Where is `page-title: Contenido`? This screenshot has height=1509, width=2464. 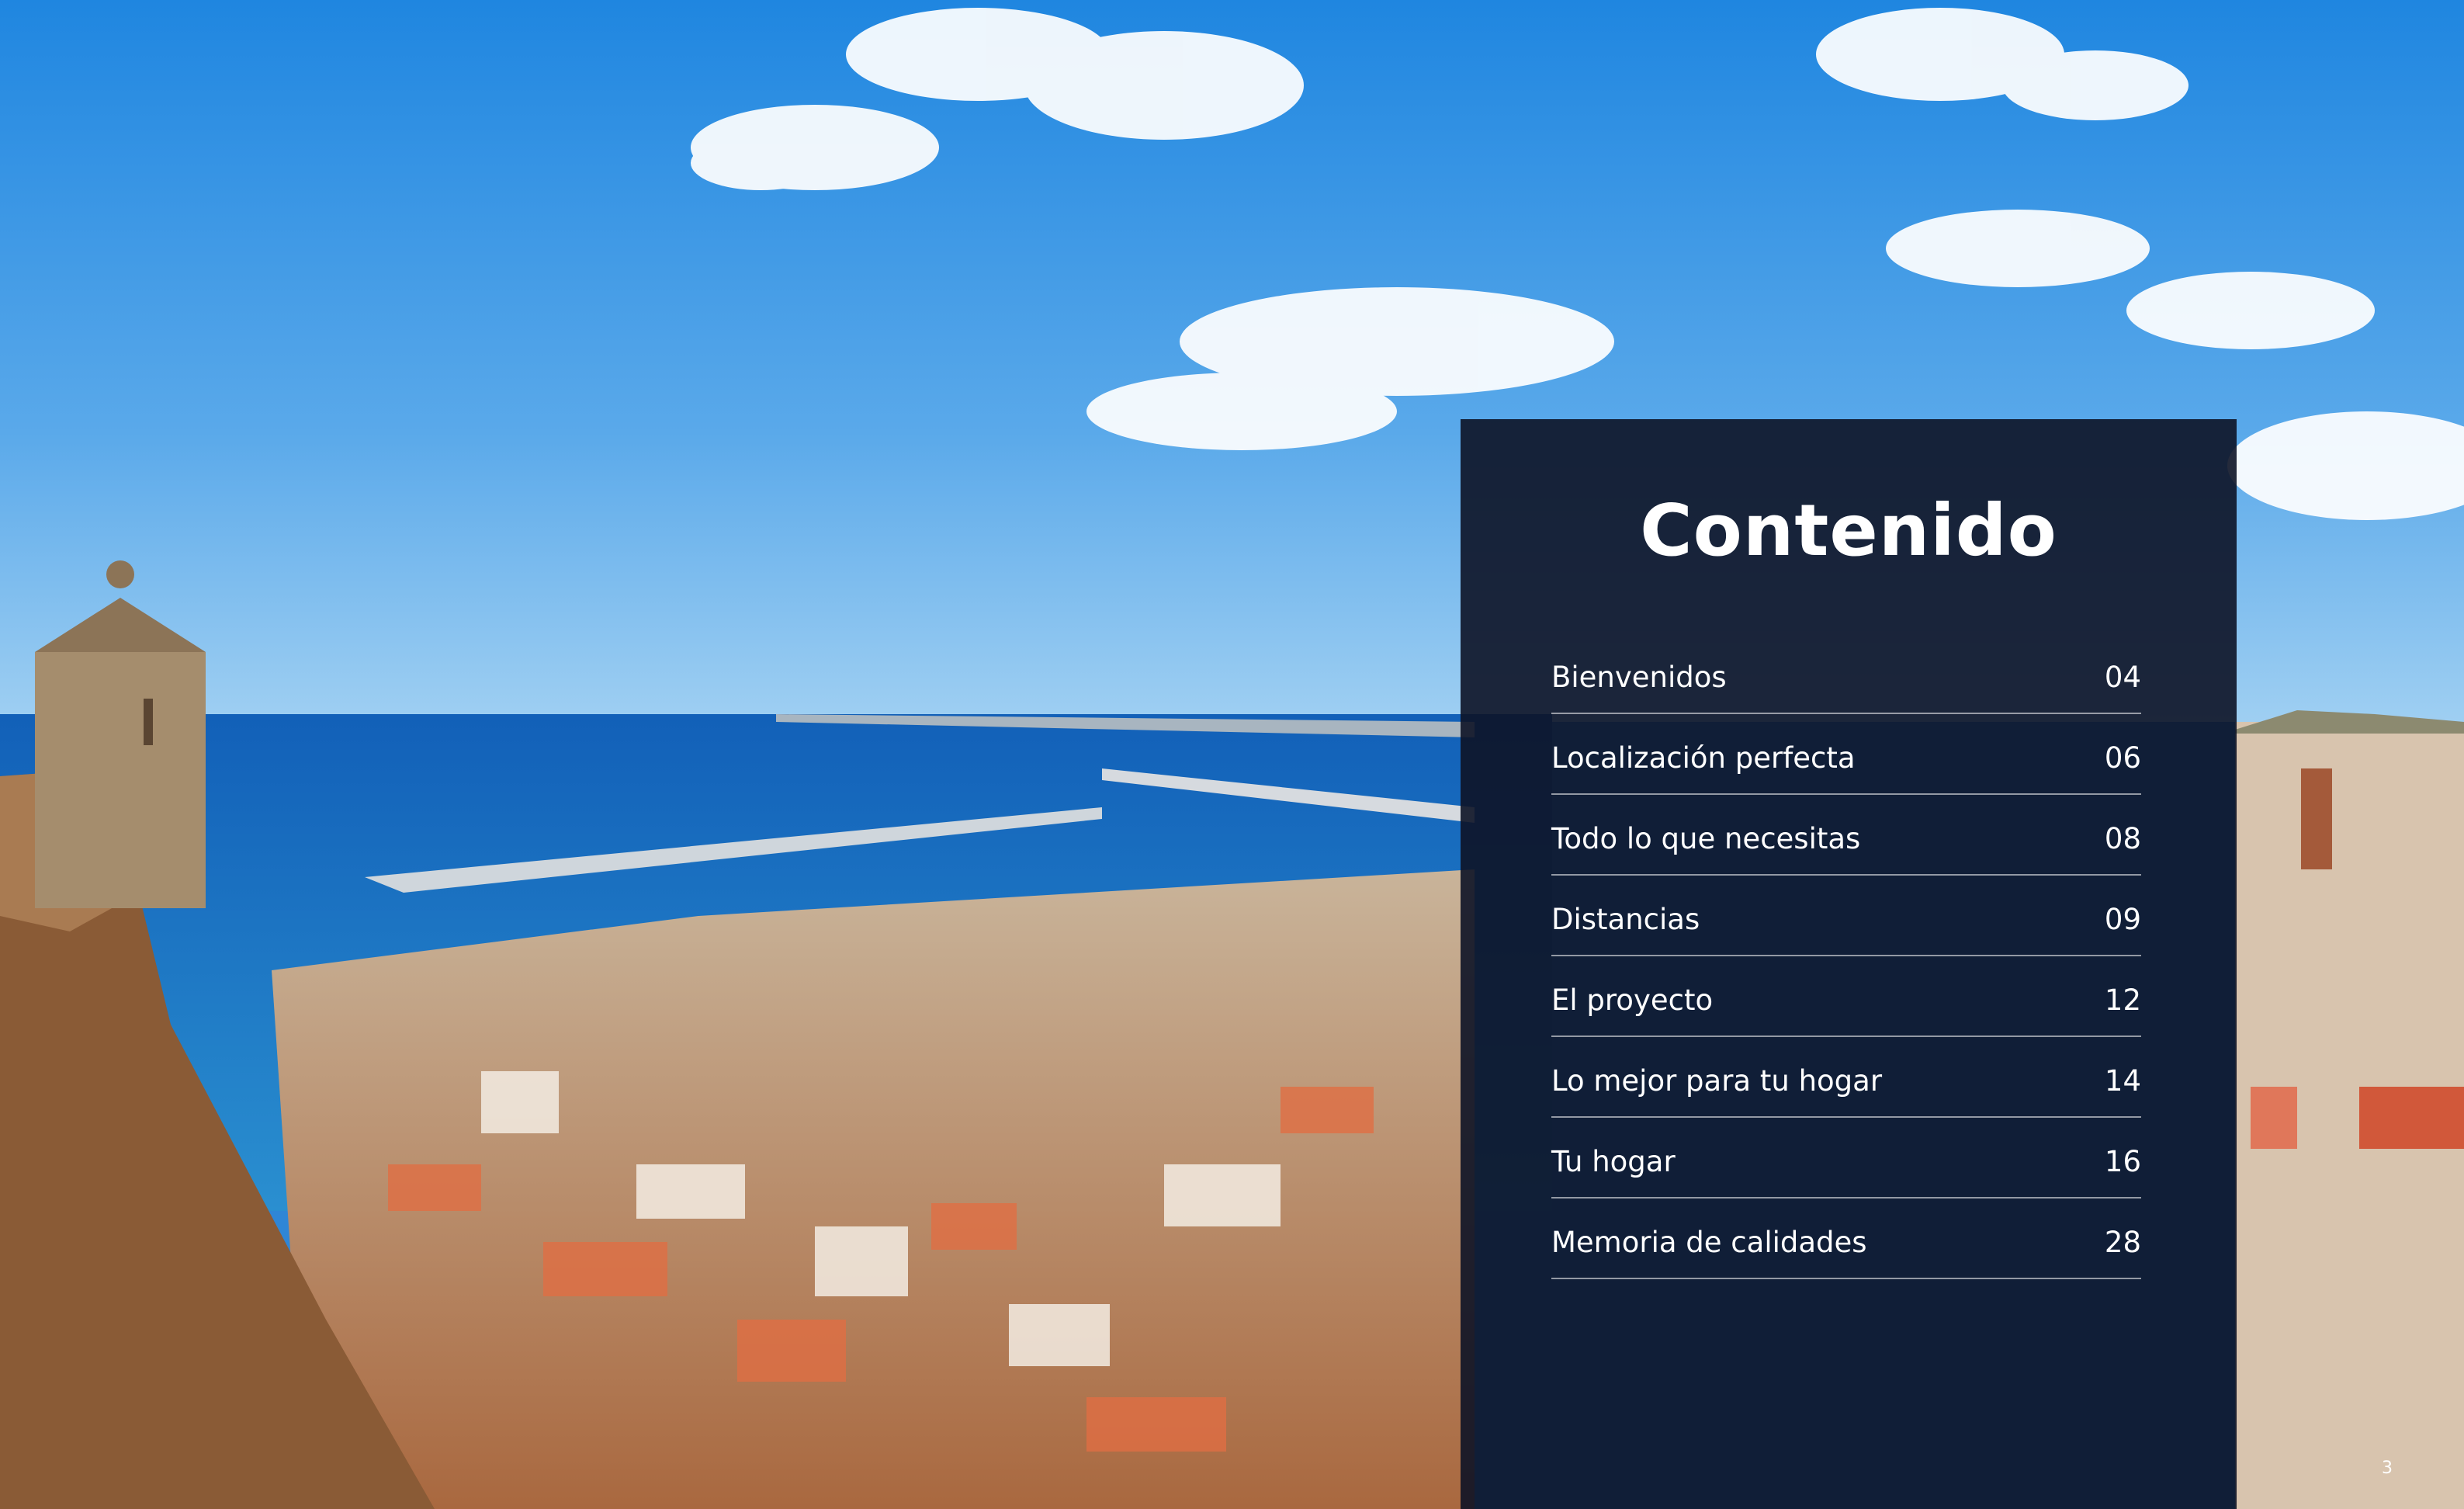 page-title: Contenido is located at coordinates (1848, 530).